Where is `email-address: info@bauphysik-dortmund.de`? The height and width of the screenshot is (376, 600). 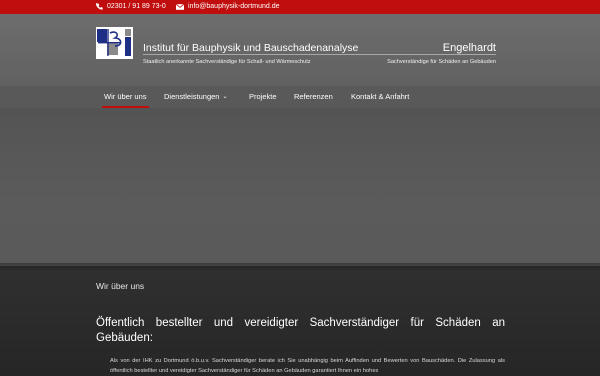 email-address: info@bauphysik-dortmund.de is located at coordinates (234, 6).